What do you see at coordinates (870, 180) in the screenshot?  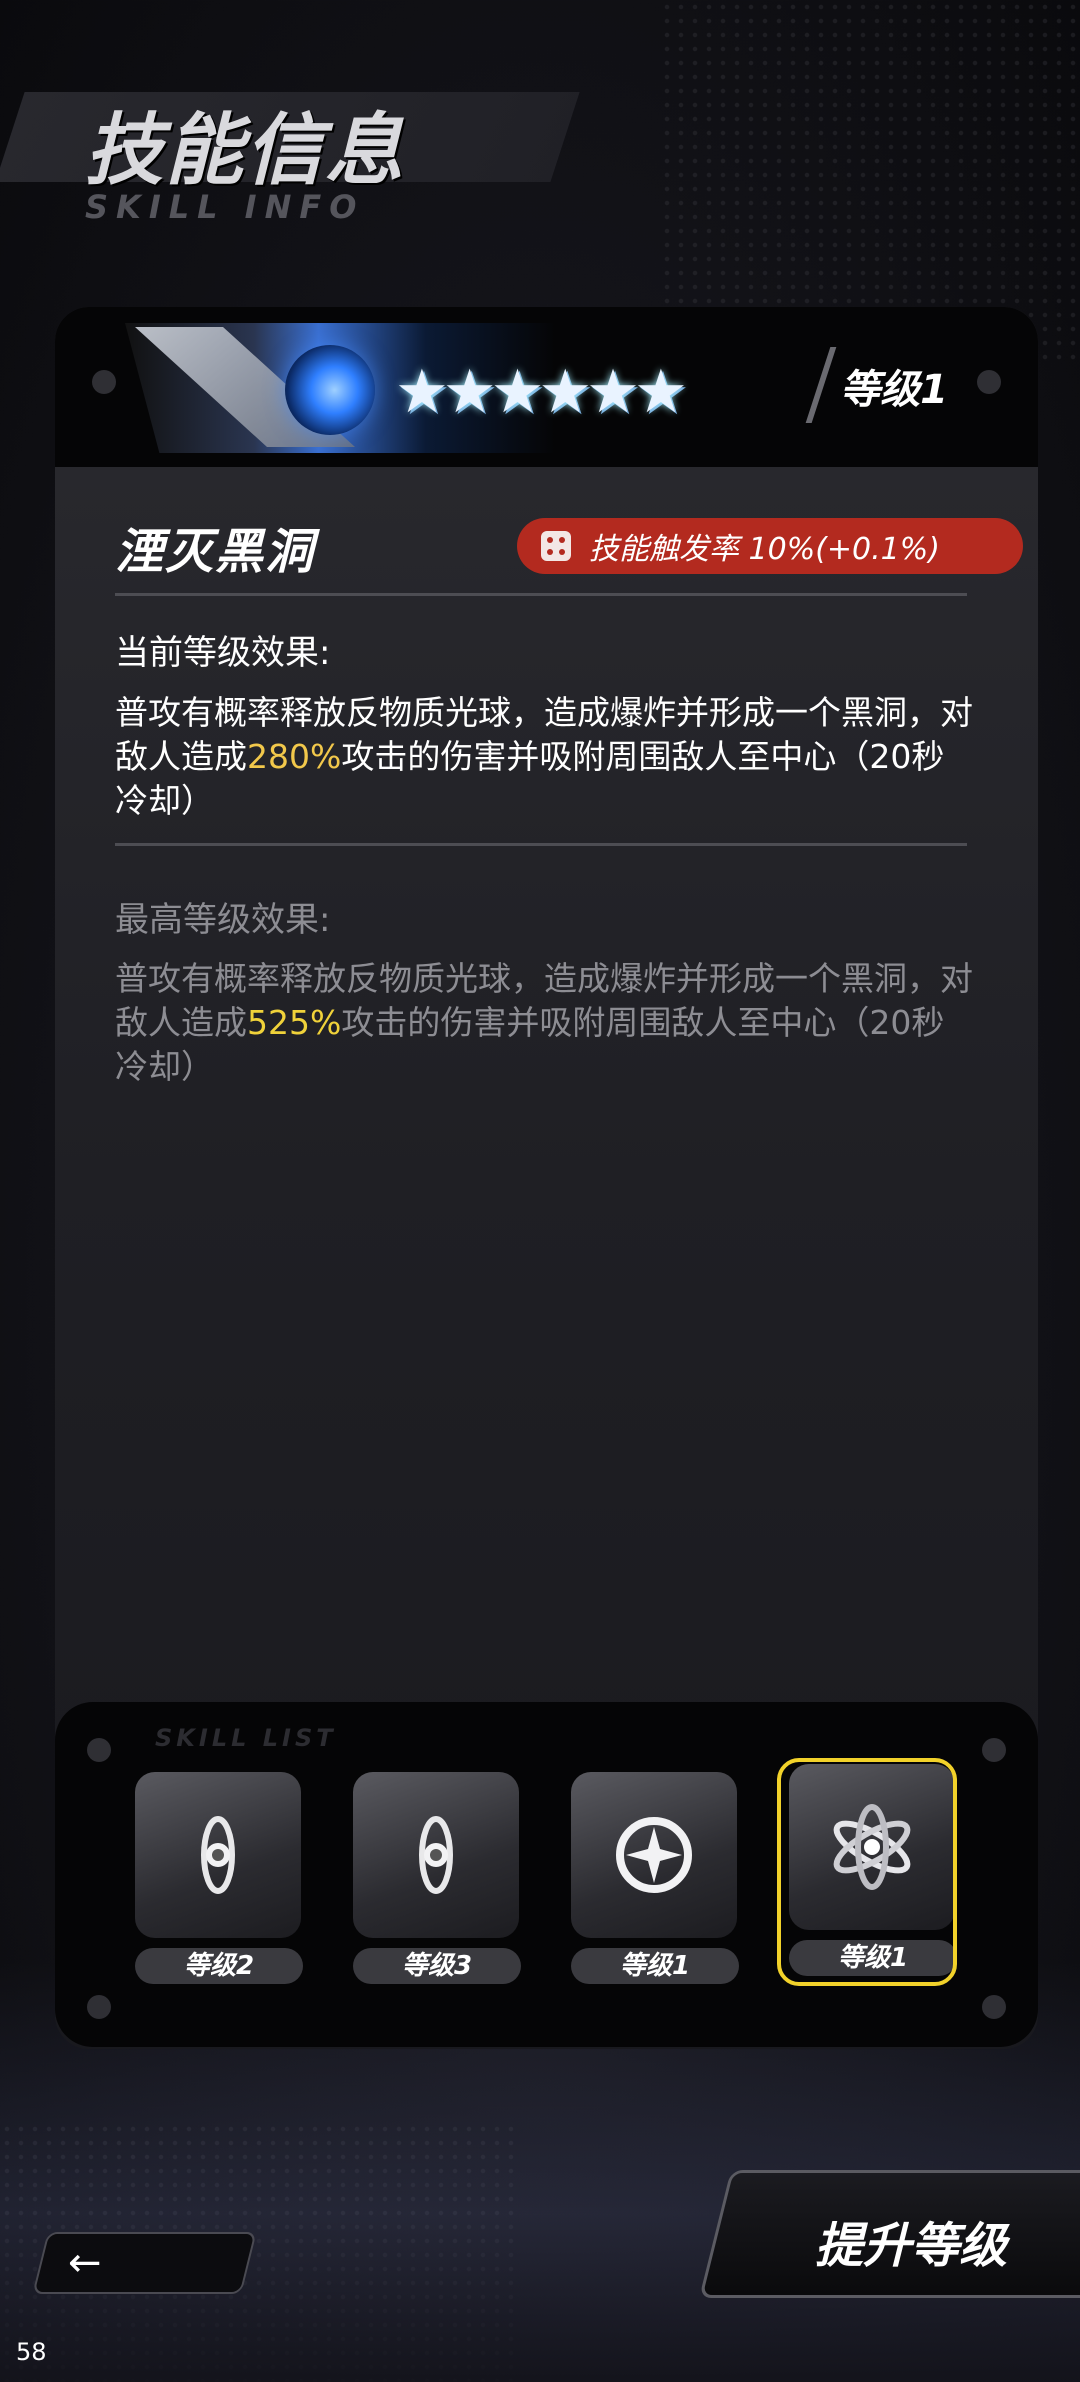 I see `background-pattern` at bounding box center [870, 180].